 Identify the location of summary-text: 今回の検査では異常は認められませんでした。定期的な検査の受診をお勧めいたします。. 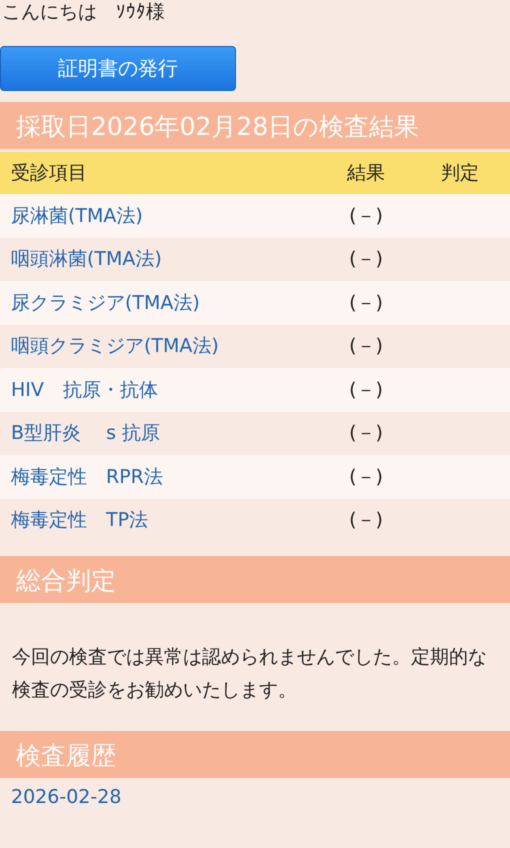
(249, 674).